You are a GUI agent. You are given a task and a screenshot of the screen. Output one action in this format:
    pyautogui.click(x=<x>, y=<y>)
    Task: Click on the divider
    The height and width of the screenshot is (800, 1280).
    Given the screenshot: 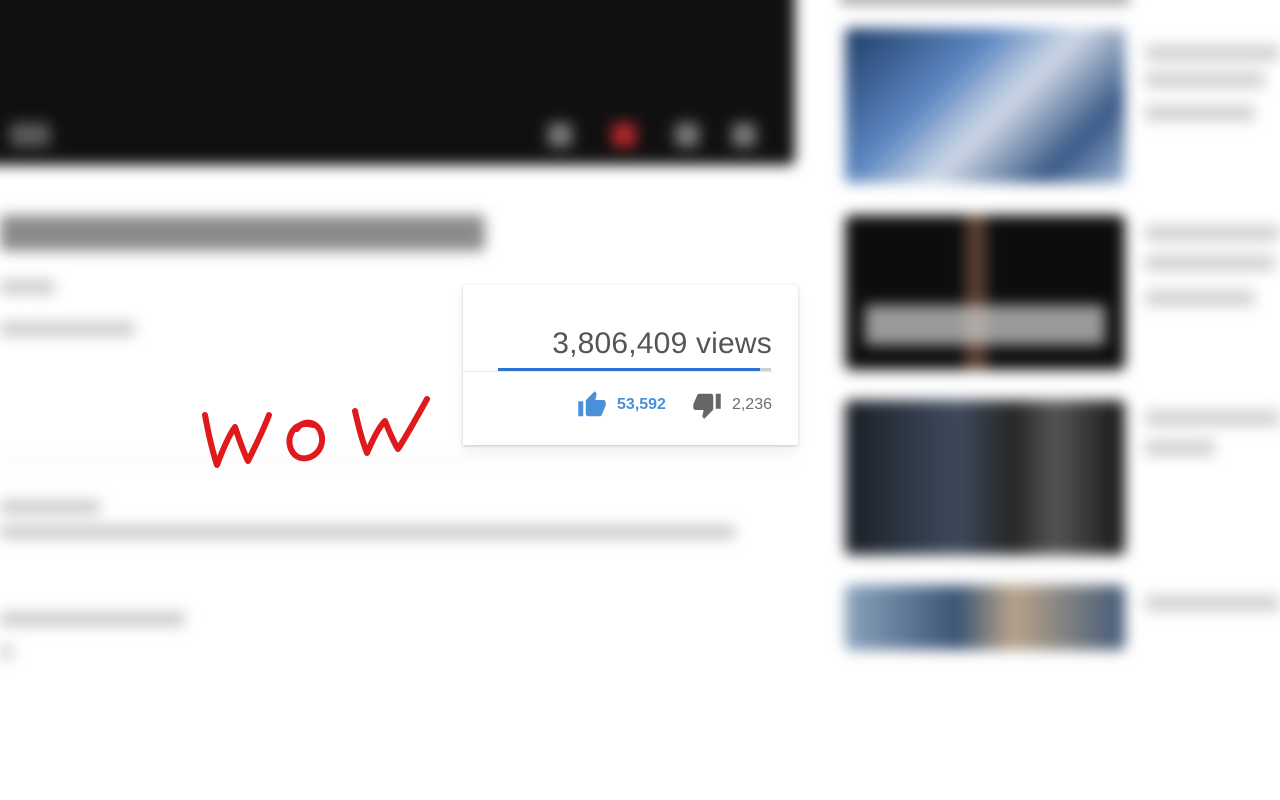 What is the action you would take?
    pyautogui.click(x=618, y=371)
    